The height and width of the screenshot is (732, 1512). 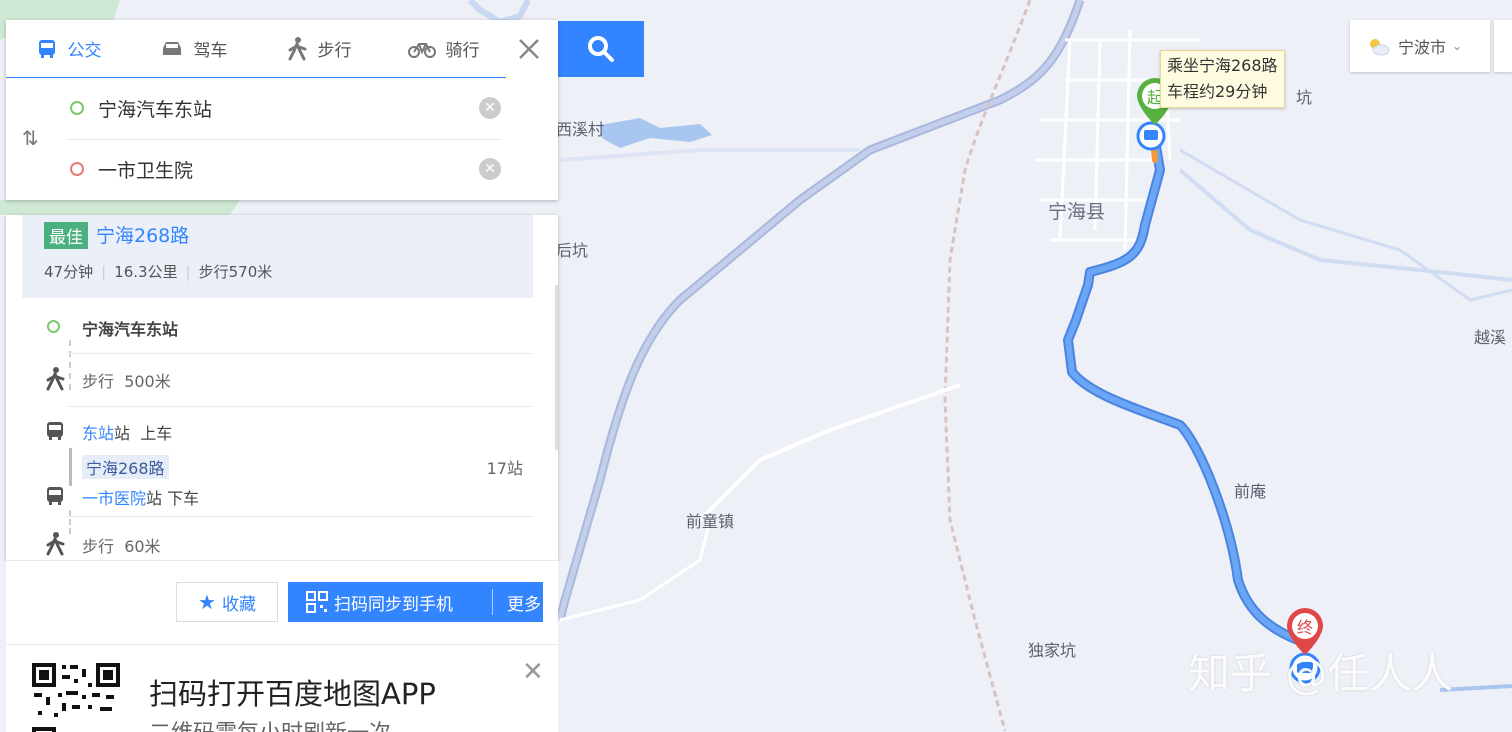 What do you see at coordinates (277, 256) in the screenshot?
I see `best-route-summary: 最佳 宁海268路 47分钟 | 16.3公里 | 步行570米` at bounding box center [277, 256].